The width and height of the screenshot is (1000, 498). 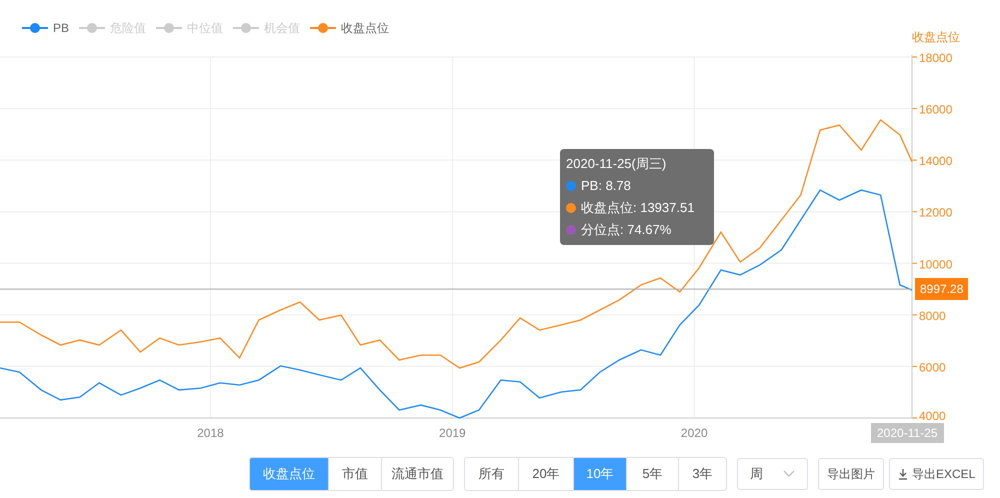 What do you see at coordinates (626, 230) in the screenshot?
I see `tooltip-value: 分位点: 74.67%` at bounding box center [626, 230].